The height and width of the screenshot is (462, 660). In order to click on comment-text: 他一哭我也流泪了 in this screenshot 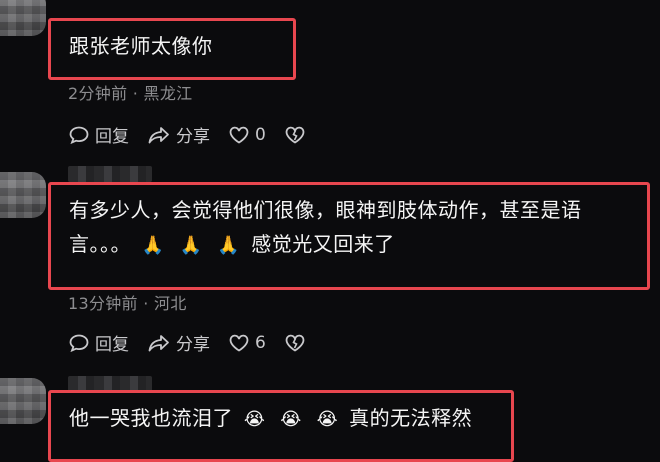, I will do `click(151, 418)`.